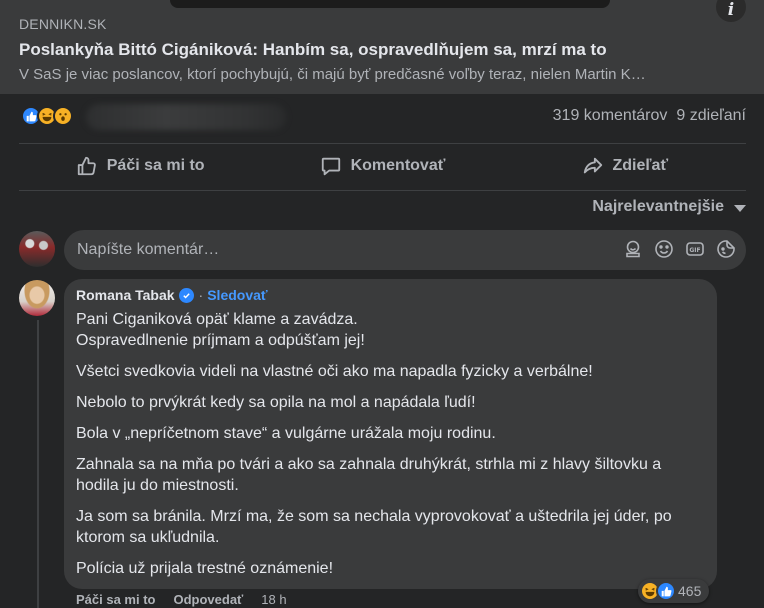  Describe the element at coordinates (125, 295) in the screenshot. I see `comment-author-name: Romana Tabak` at that location.